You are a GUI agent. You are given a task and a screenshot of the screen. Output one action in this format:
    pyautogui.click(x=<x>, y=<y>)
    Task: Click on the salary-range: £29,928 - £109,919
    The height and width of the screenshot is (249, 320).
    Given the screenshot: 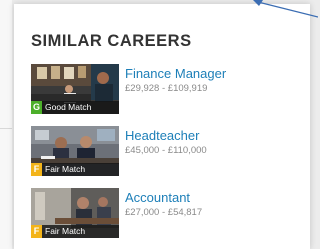 What is the action you would take?
    pyautogui.click(x=166, y=88)
    